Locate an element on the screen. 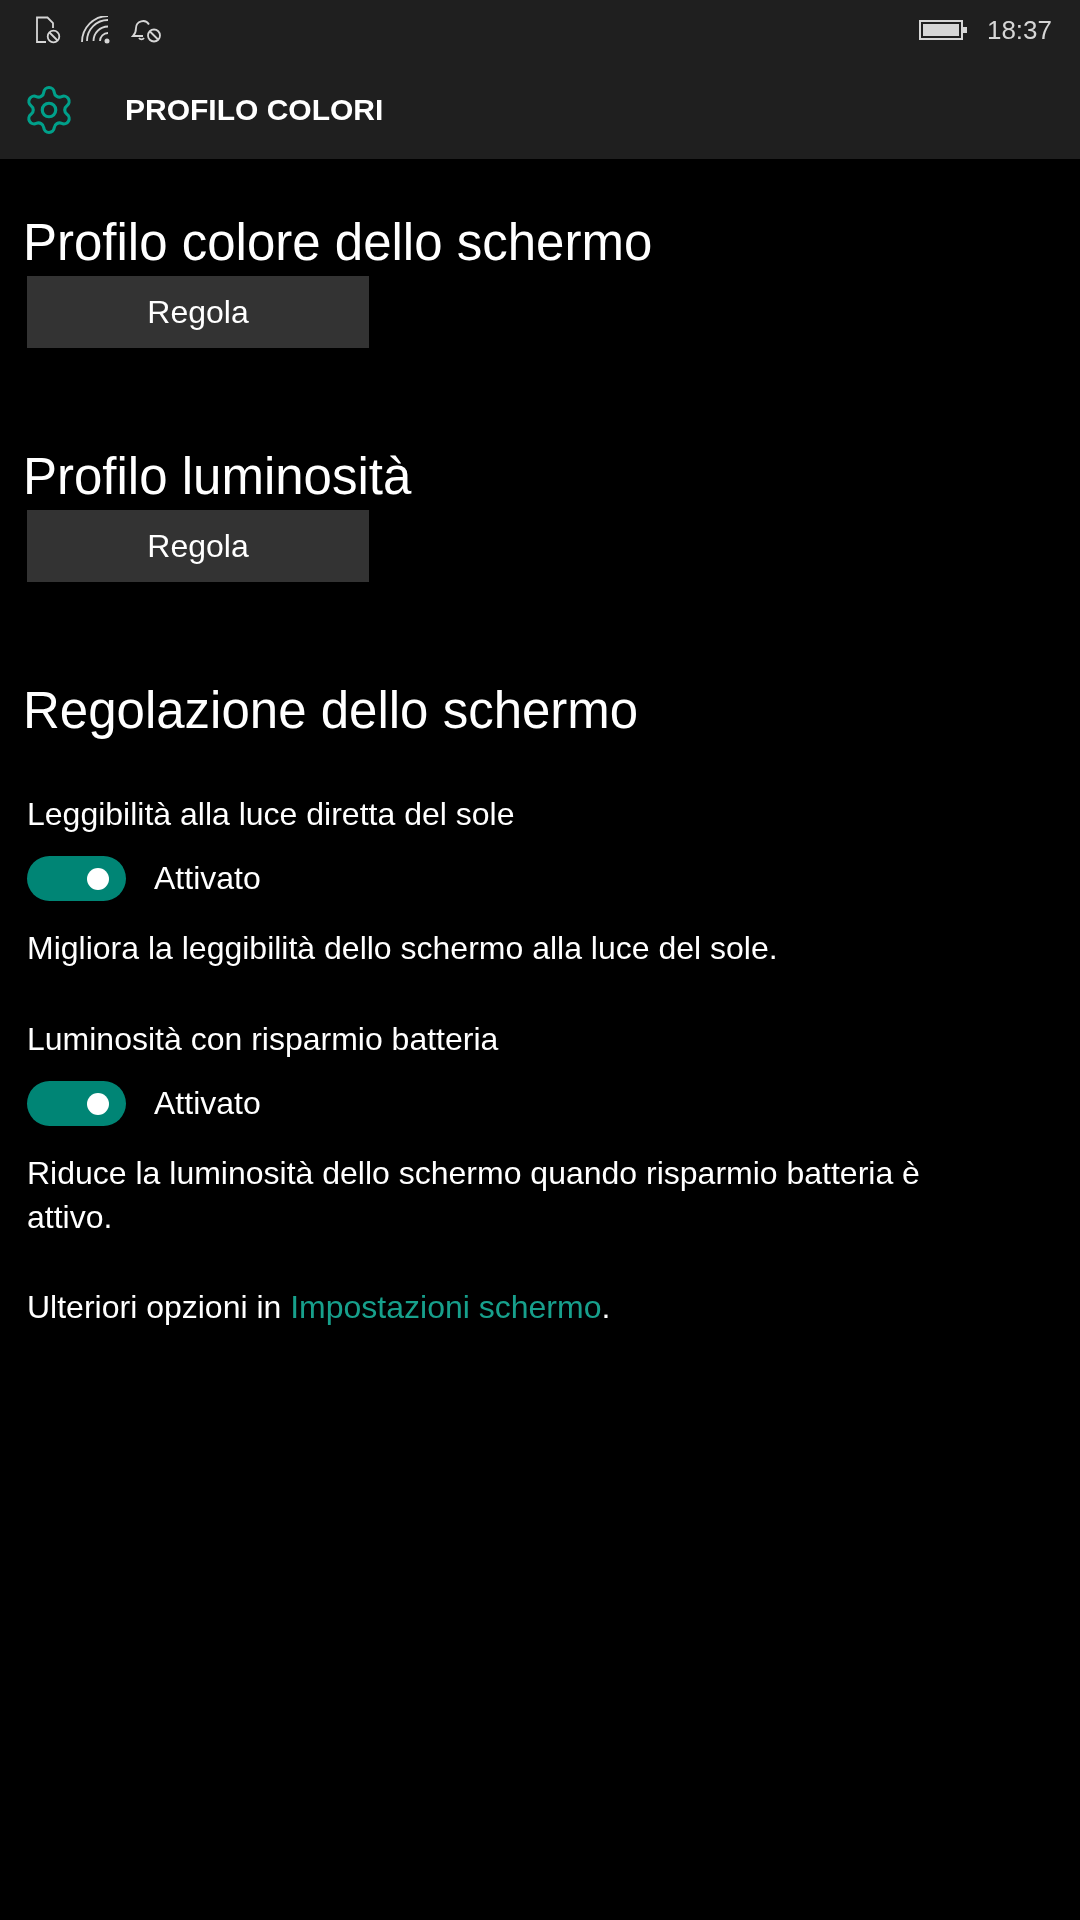  status-time: 18:37 is located at coordinates (1019, 30).